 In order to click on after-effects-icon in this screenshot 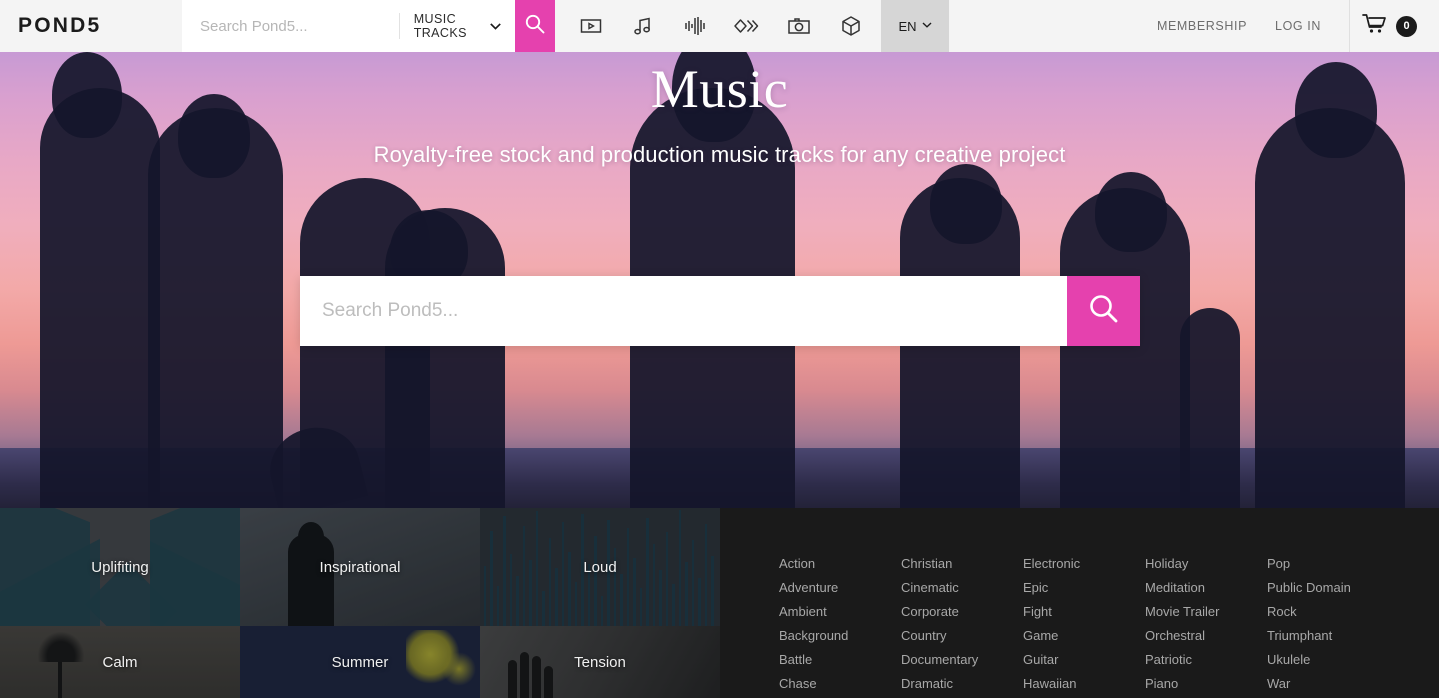, I will do `click(747, 26)`.